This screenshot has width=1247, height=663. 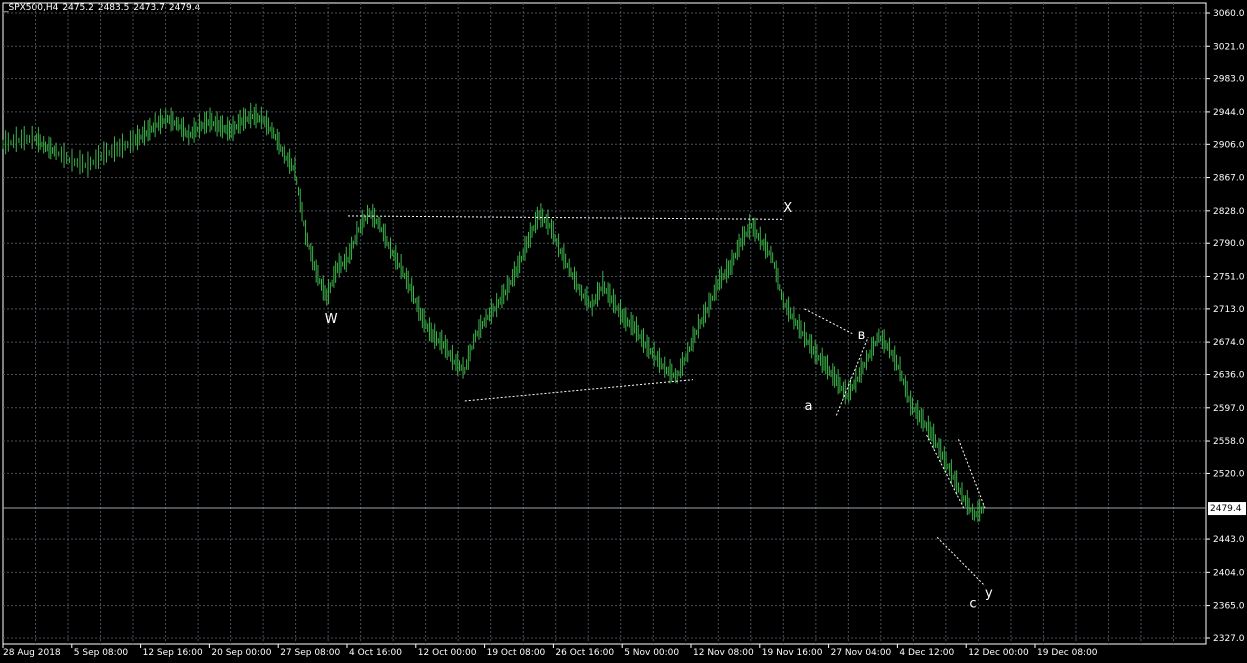 I want to click on time-tick-label: 5 Sep 08:00, so click(x=101, y=653).